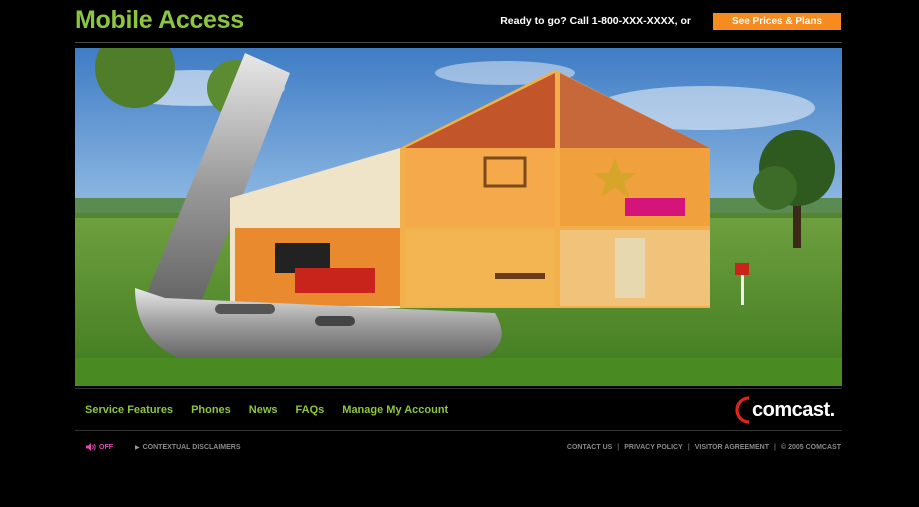 The image size is (919, 507). What do you see at coordinates (589, 447) in the screenshot?
I see `contact-us-link: CONTACT US` at bounding box center [589, 447].